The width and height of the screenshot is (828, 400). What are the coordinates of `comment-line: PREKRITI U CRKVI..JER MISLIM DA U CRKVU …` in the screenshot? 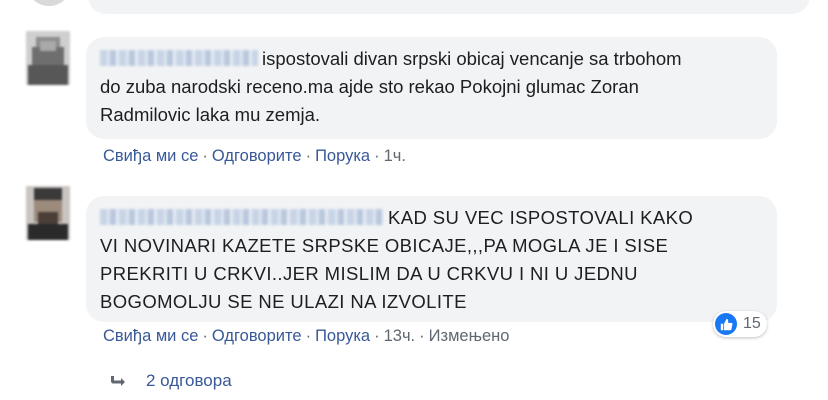 It's located at (369, 273).